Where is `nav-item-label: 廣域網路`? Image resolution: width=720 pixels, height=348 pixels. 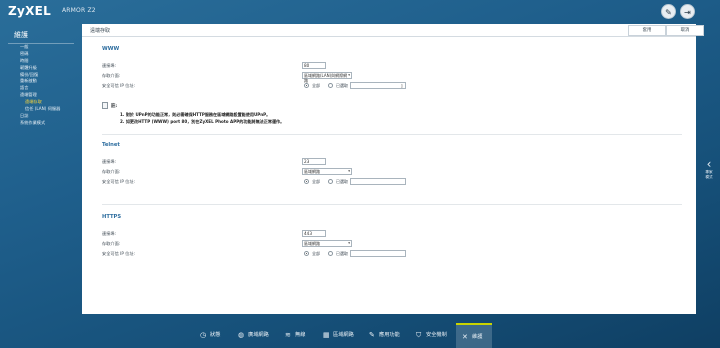 nav-item-label: 廣域網路 is located at coordinates (258, 335).